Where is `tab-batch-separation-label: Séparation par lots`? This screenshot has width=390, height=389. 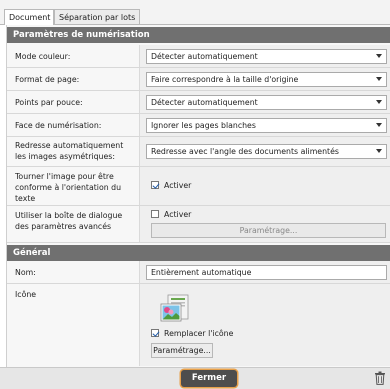
tab-batch-separation-label: Séparation par lots is located at coordinates (97, 17).